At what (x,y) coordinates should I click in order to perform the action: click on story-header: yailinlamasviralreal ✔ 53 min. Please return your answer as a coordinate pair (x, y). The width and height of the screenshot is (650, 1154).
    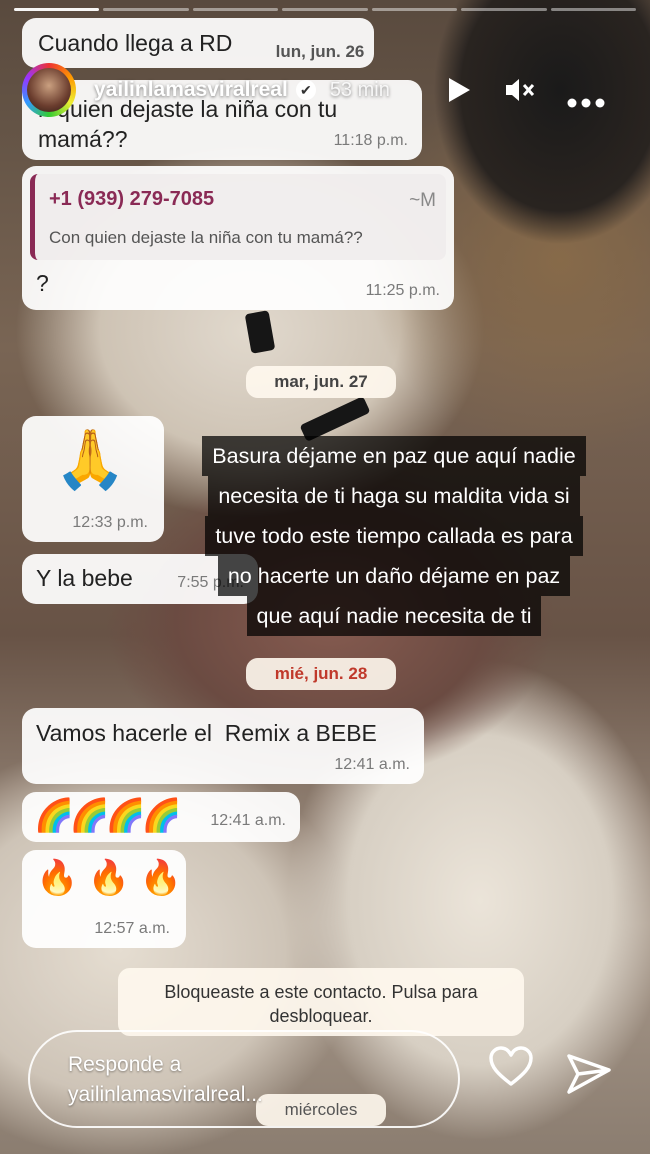
    Looking at the image, I should click on (329, 90).